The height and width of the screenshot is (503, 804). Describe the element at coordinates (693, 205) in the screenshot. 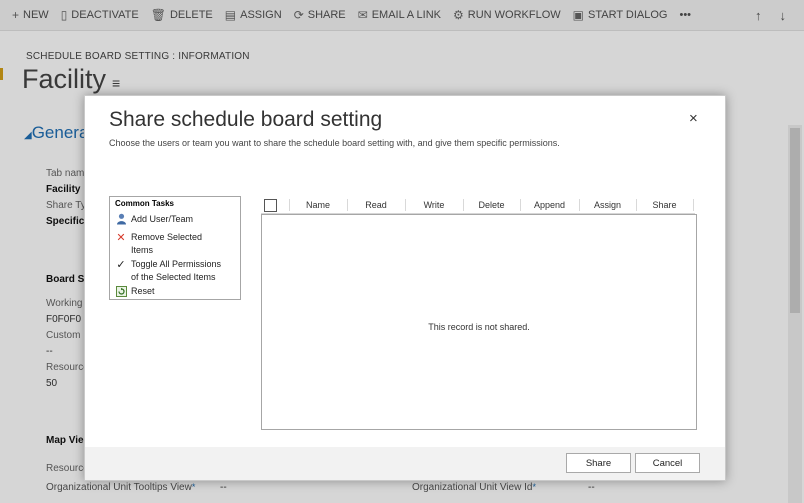

I see `column-separator` at that location.